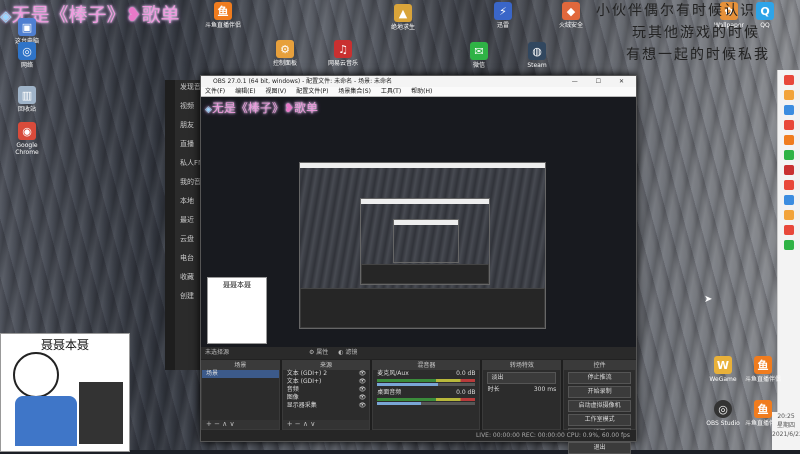 The height and width of the screenshot is (454, 800). I want to click on avatar-caption: 聂聂本聂, so click(237, 285).